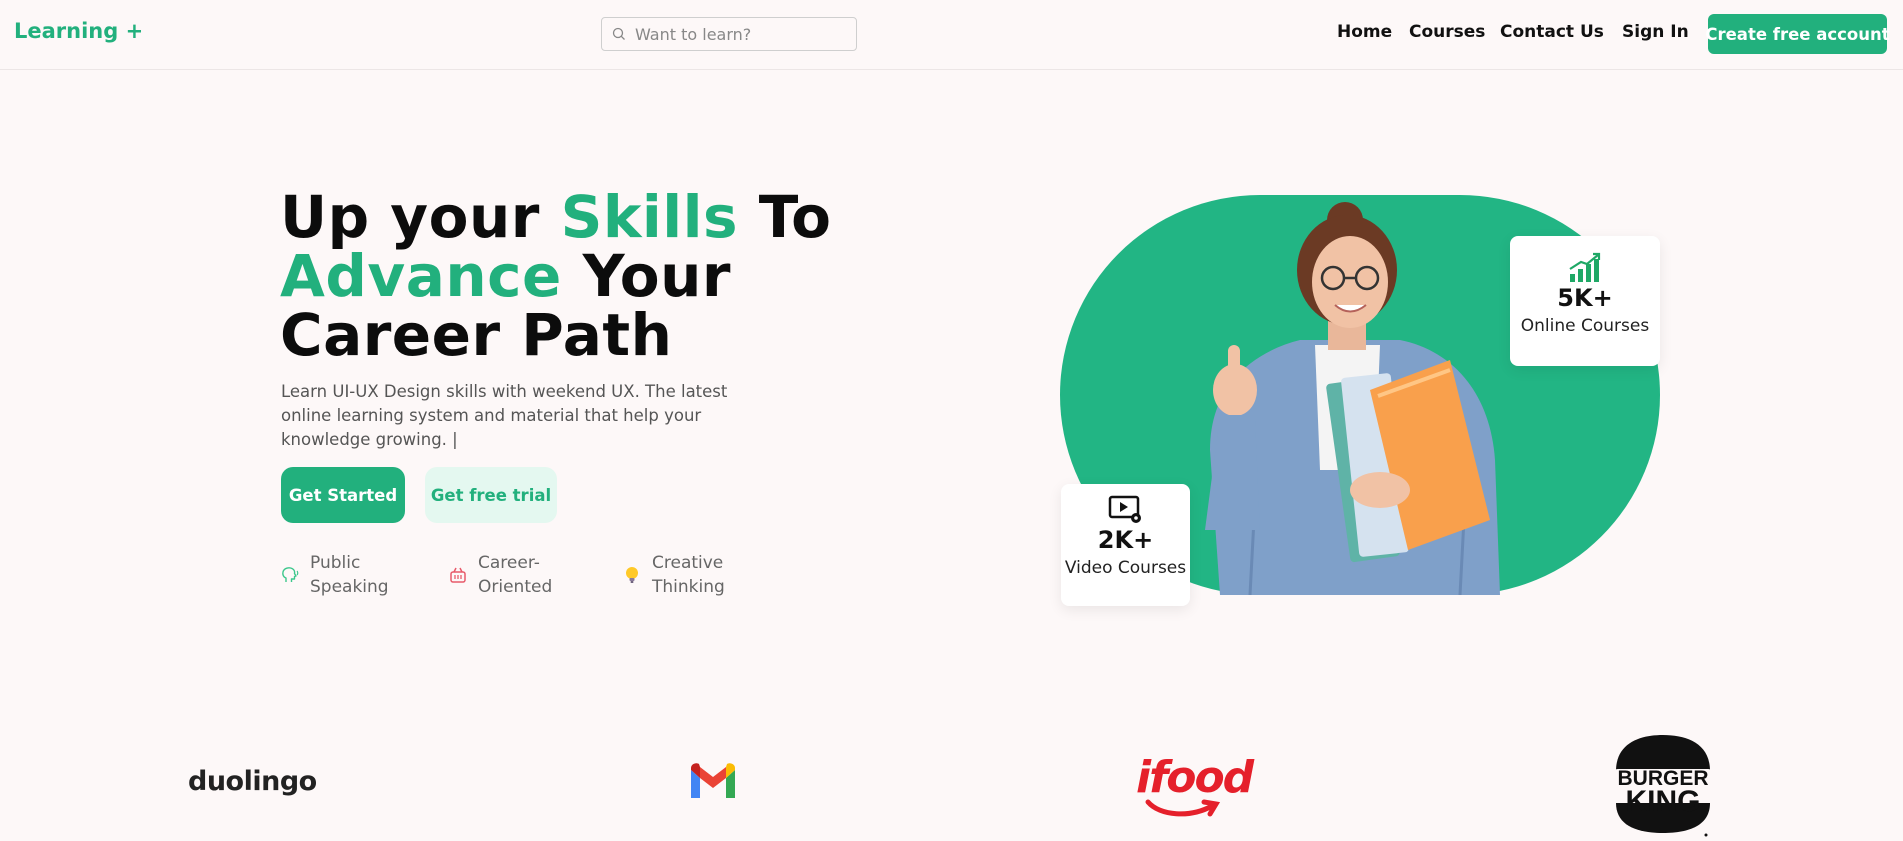 This screenshot has width=1903, height=841. I want to click on hero-title-part: Career Path, so click(476, 335).